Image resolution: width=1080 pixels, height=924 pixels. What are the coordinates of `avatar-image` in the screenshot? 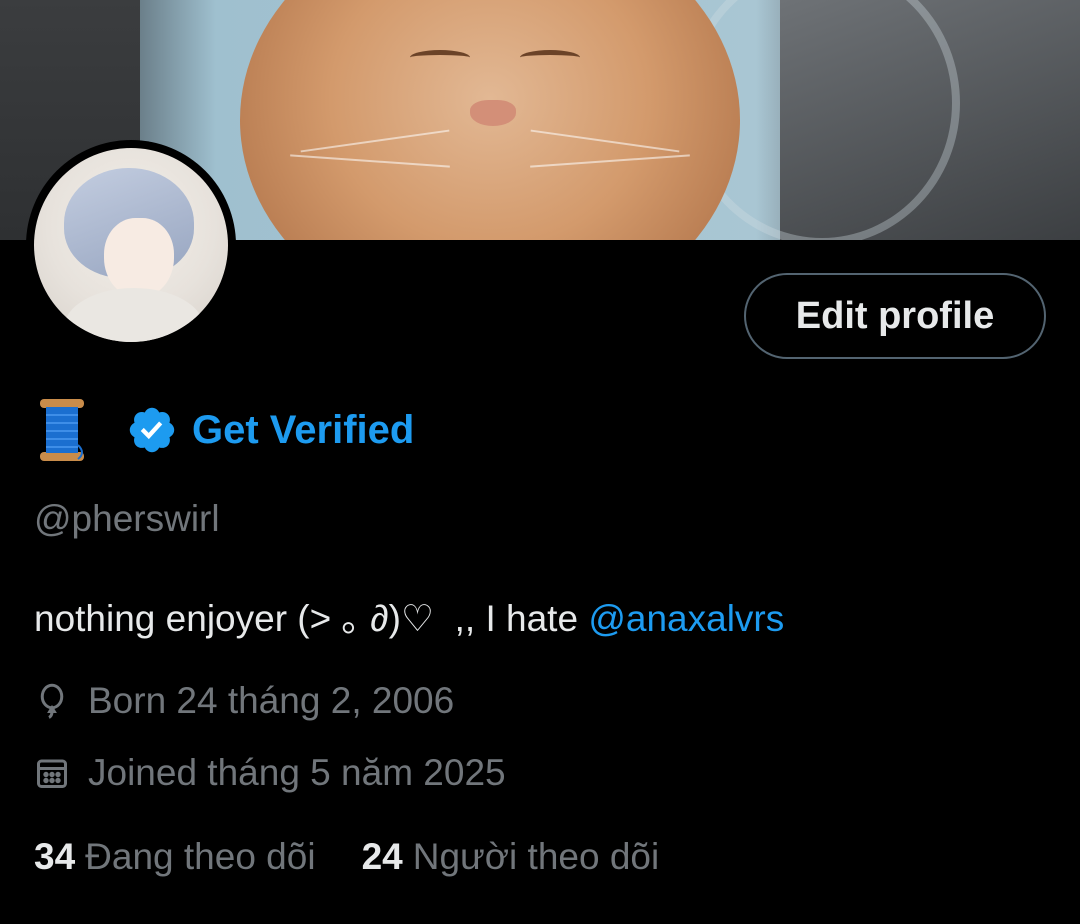 It's located at (131, 245).